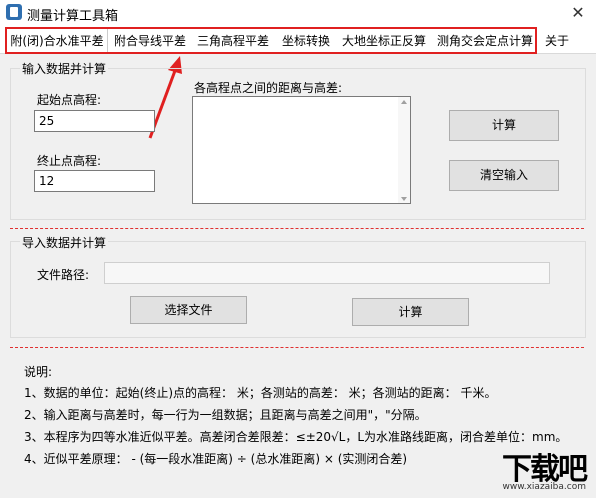 This screenshot has width=596, height=498. What do you see at coordinates (297, 347) in the screenshot?
I see `divider-bottom` at bounding box center [297, 347].